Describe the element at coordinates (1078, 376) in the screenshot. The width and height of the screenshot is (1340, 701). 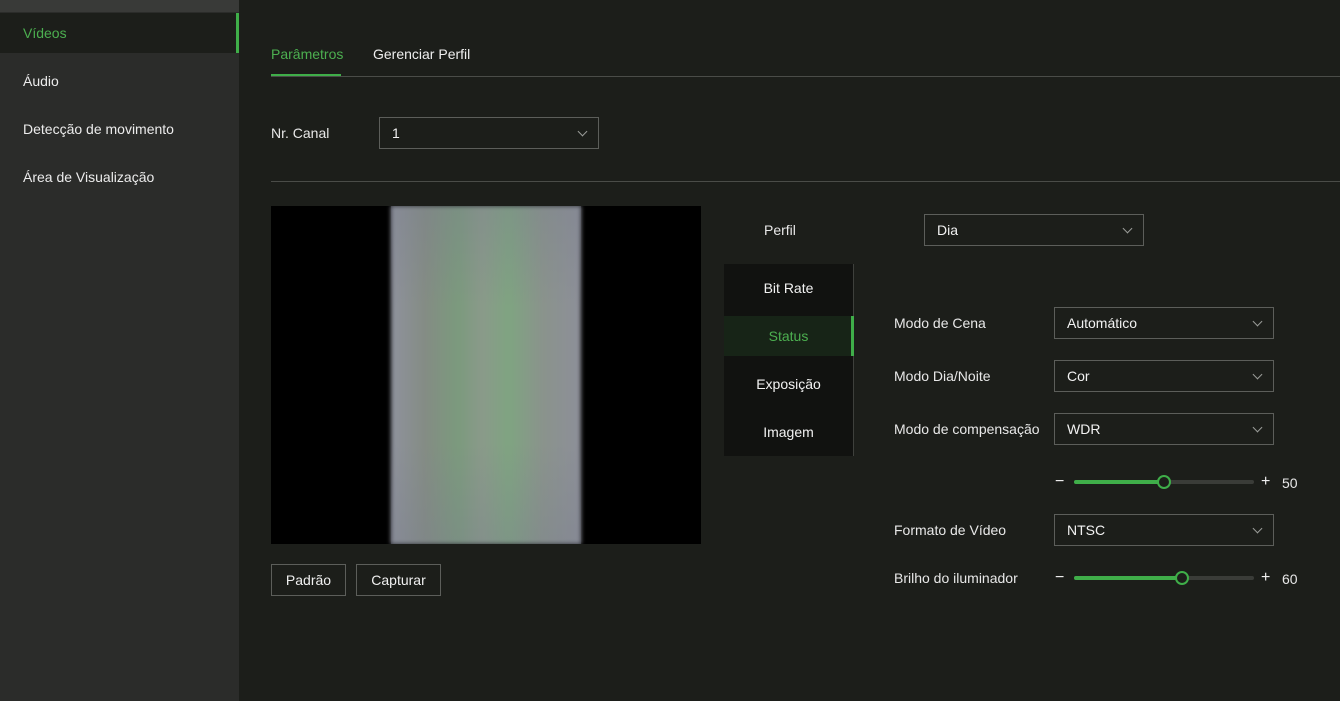
I see `day-night-mode-value: Cor` at that location.